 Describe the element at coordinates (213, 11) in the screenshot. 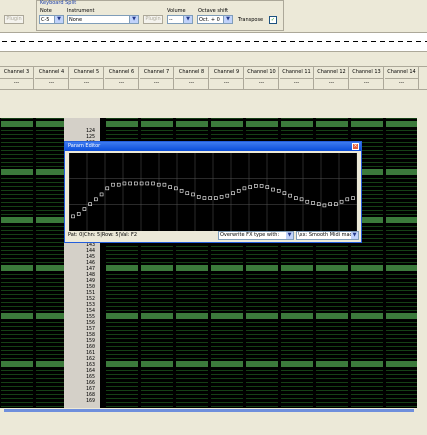

I see `octave-shift-label: Octave shift` at that location.